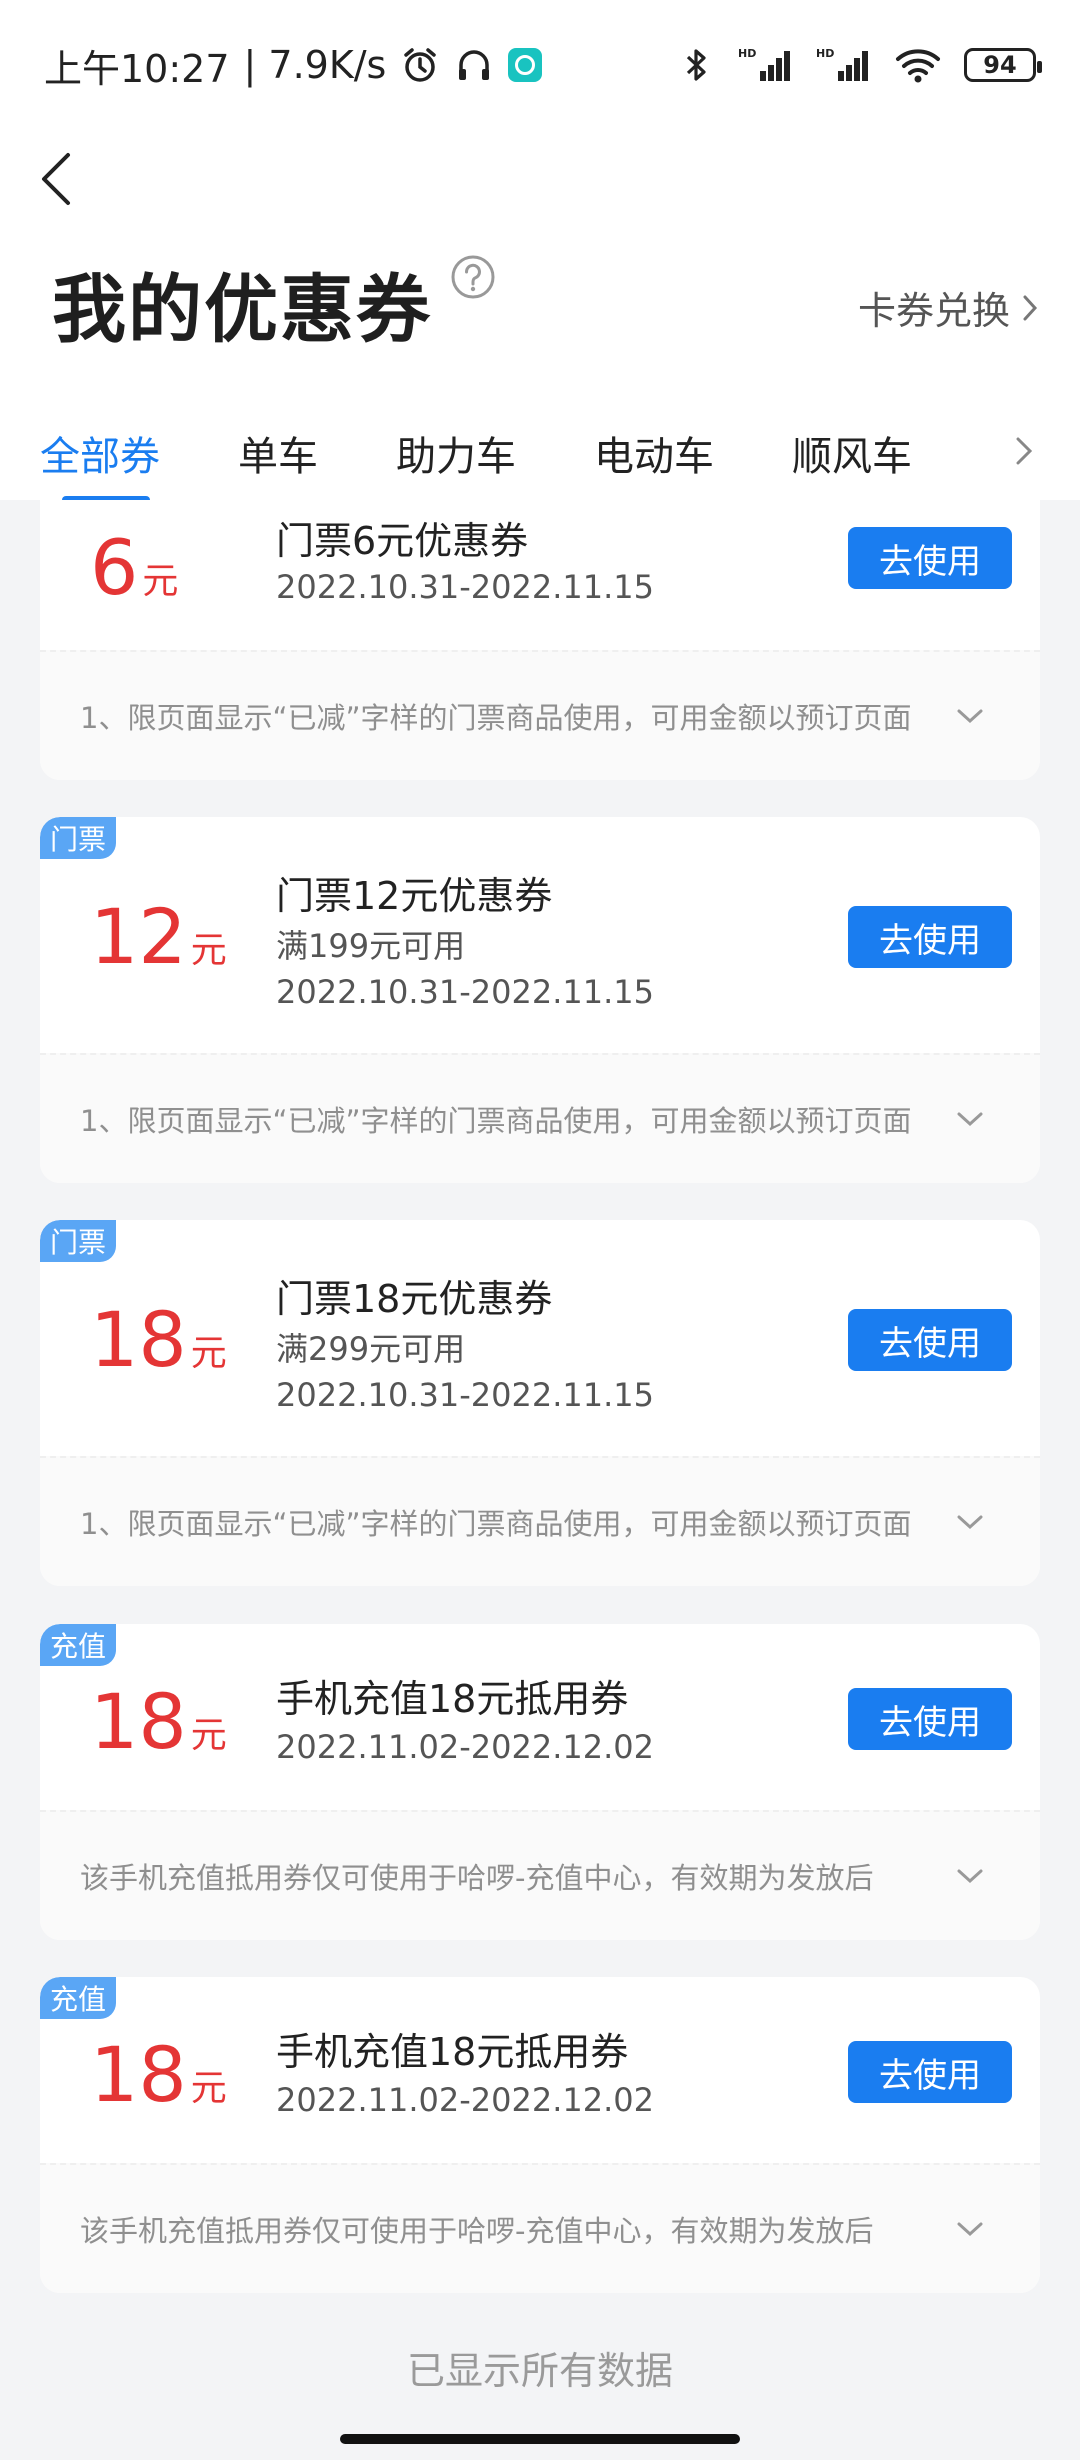 This screenshot has width=1080, height=2460. What do you see at coordinates (315, 65) in the screenshot?
I see `status-network-speed: | 7.9K/s` at bounding box center [315, 65].